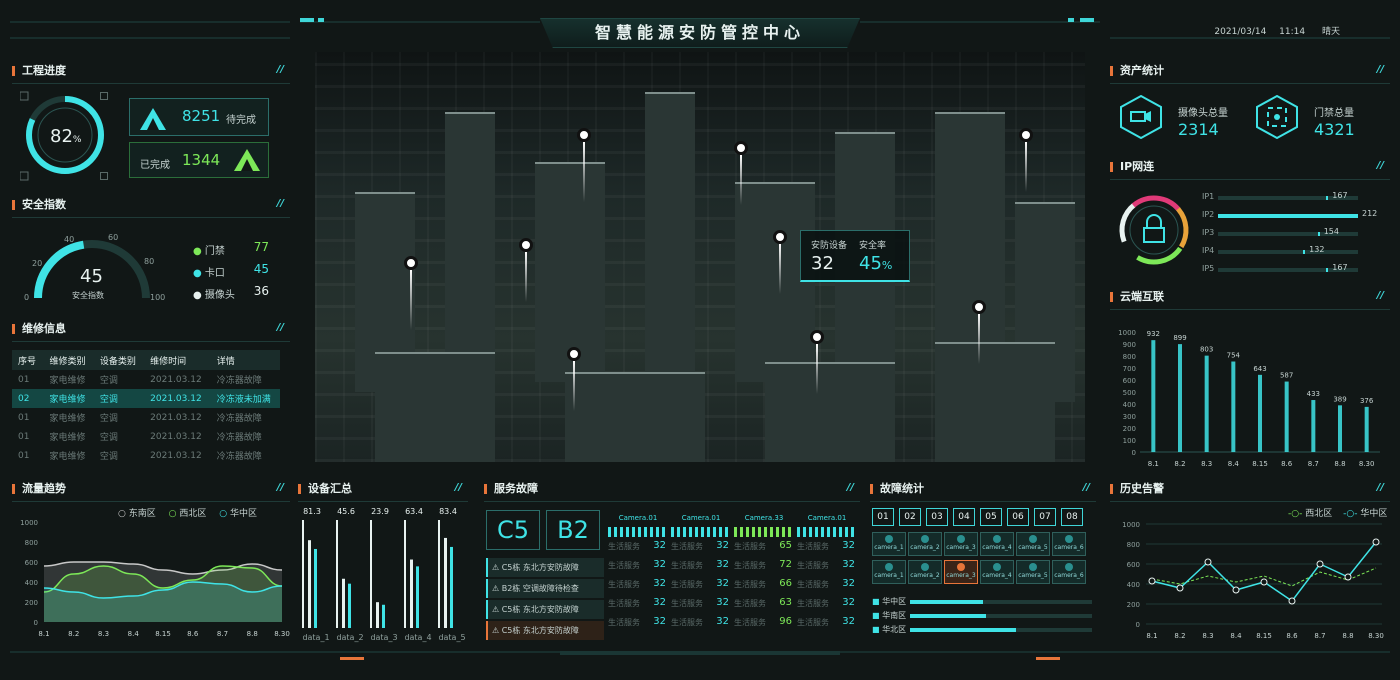 Image resolution: width=1400 pixels, height=680 pixels. Describe the element at coordinates (201, 160) in the screenshot. I see `done-value: 1344` at that location.